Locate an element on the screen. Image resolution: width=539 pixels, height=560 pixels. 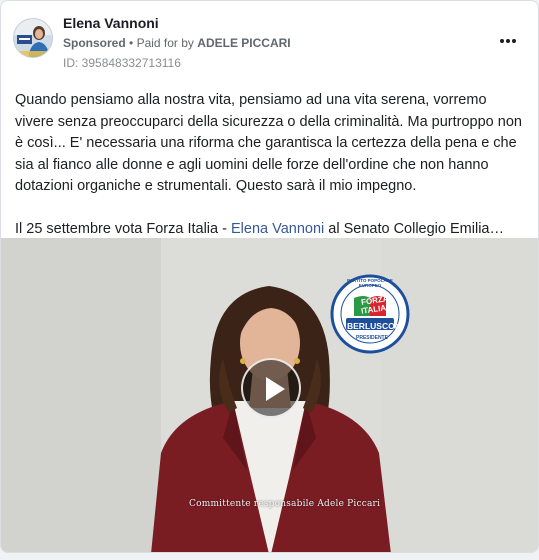
more-options-button is located at coordinates (508, 41).